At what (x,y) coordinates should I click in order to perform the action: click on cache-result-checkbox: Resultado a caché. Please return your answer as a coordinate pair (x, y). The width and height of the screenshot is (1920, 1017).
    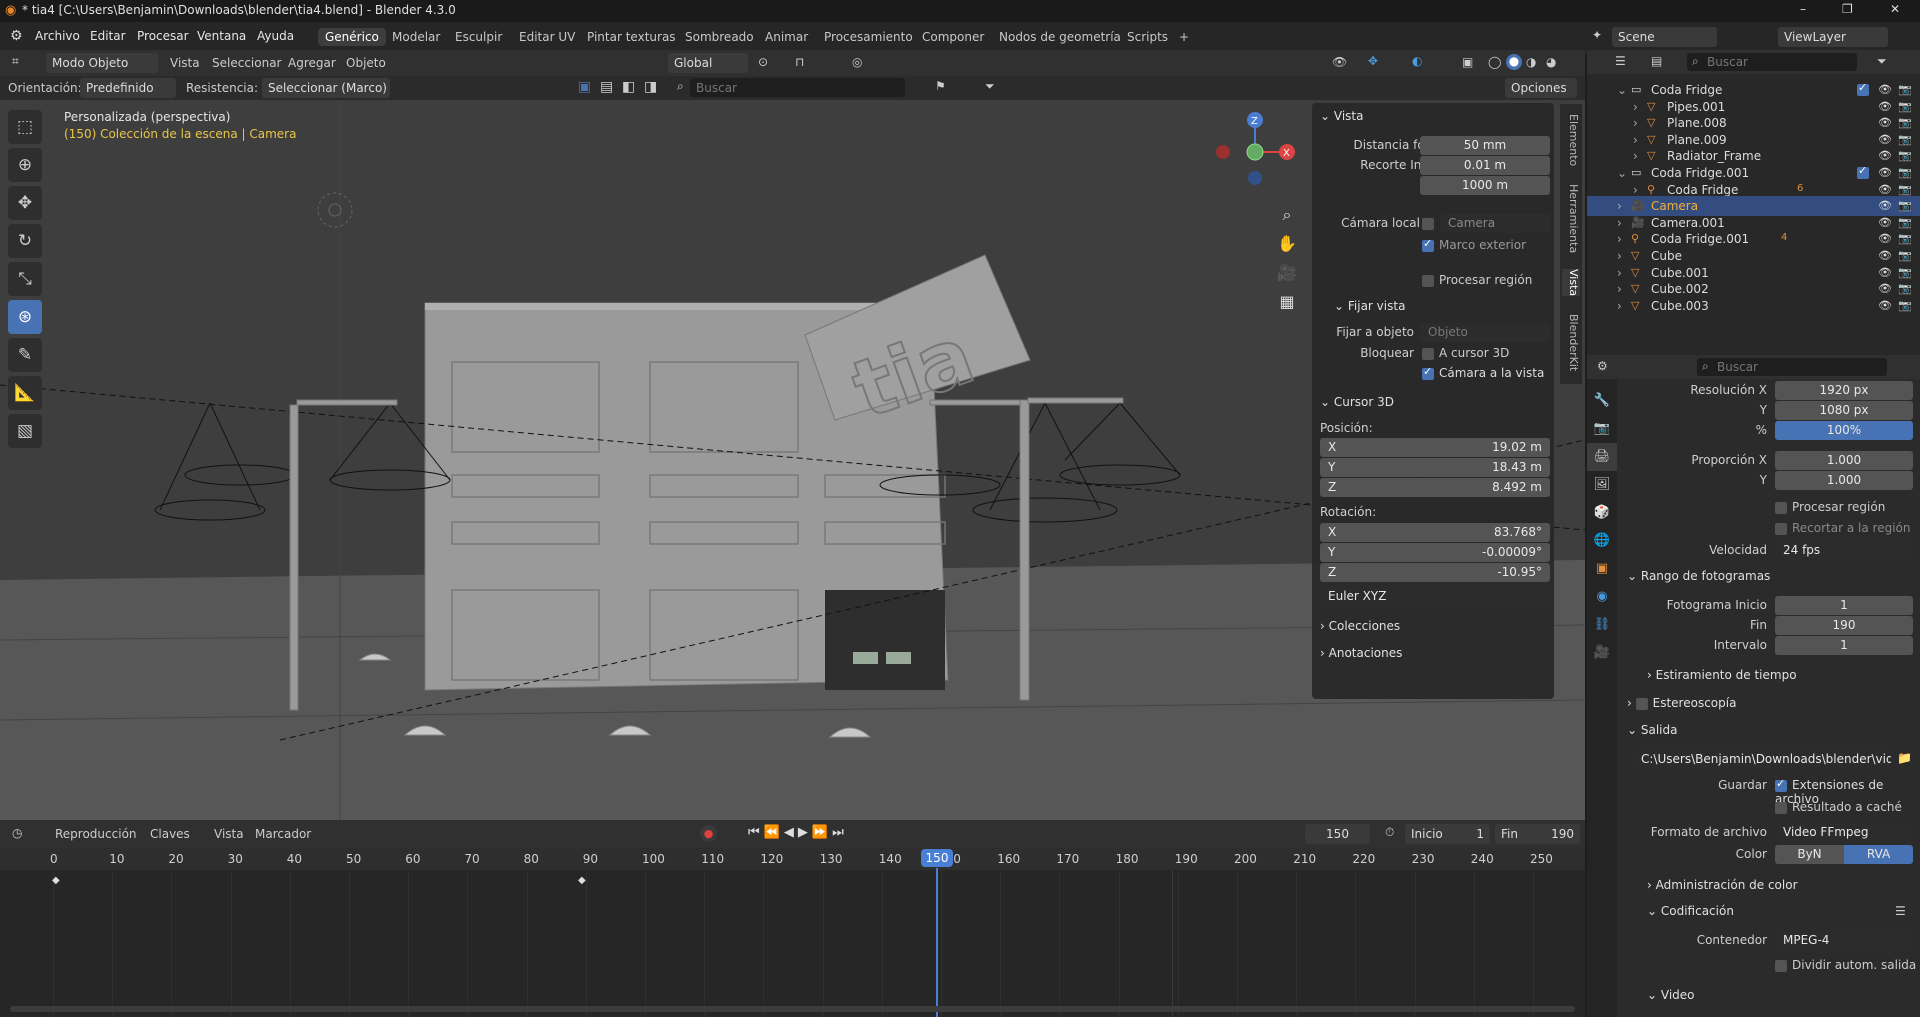
    Looking at the image, I should click on (1838, 807).